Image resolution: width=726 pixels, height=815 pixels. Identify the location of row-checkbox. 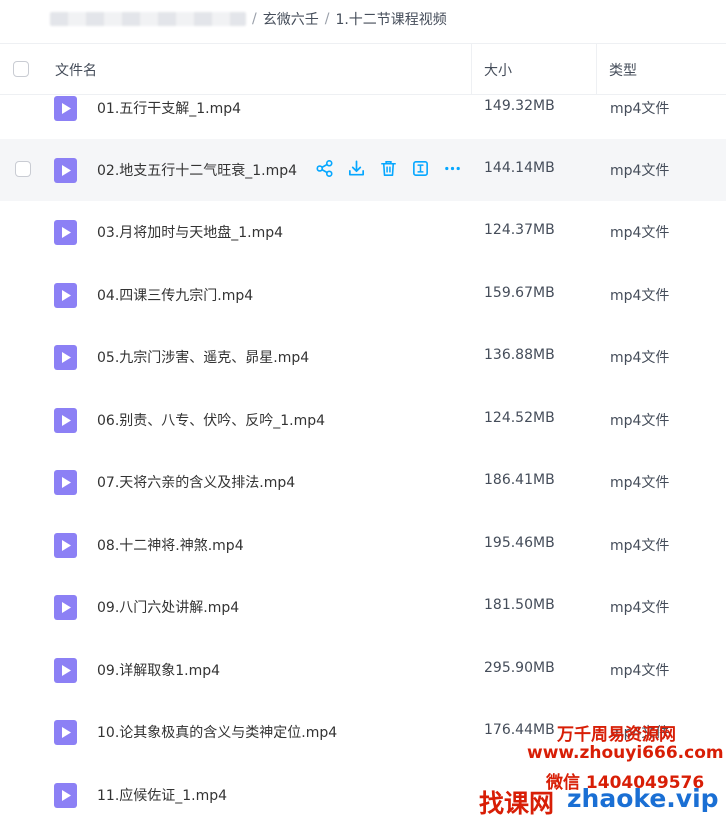
(23, 169).